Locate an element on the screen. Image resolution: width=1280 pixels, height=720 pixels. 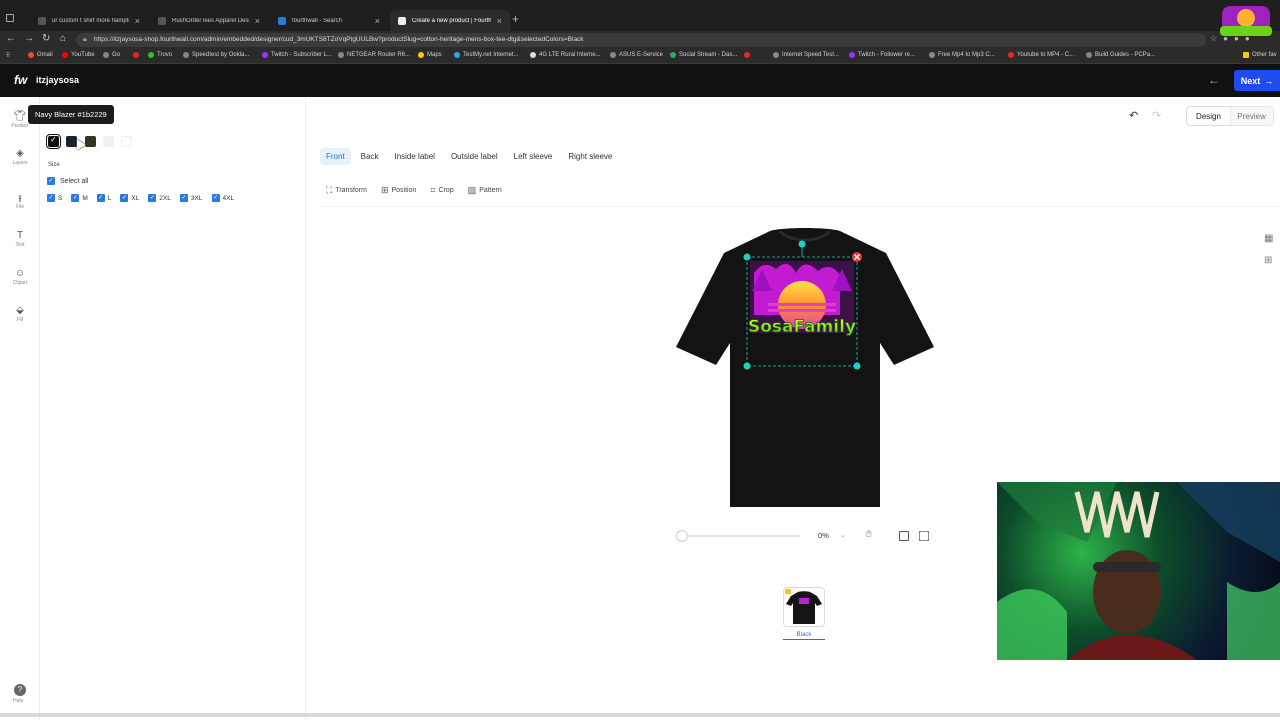
bookmark-item: YouTube is located at coordinates (78, 55).